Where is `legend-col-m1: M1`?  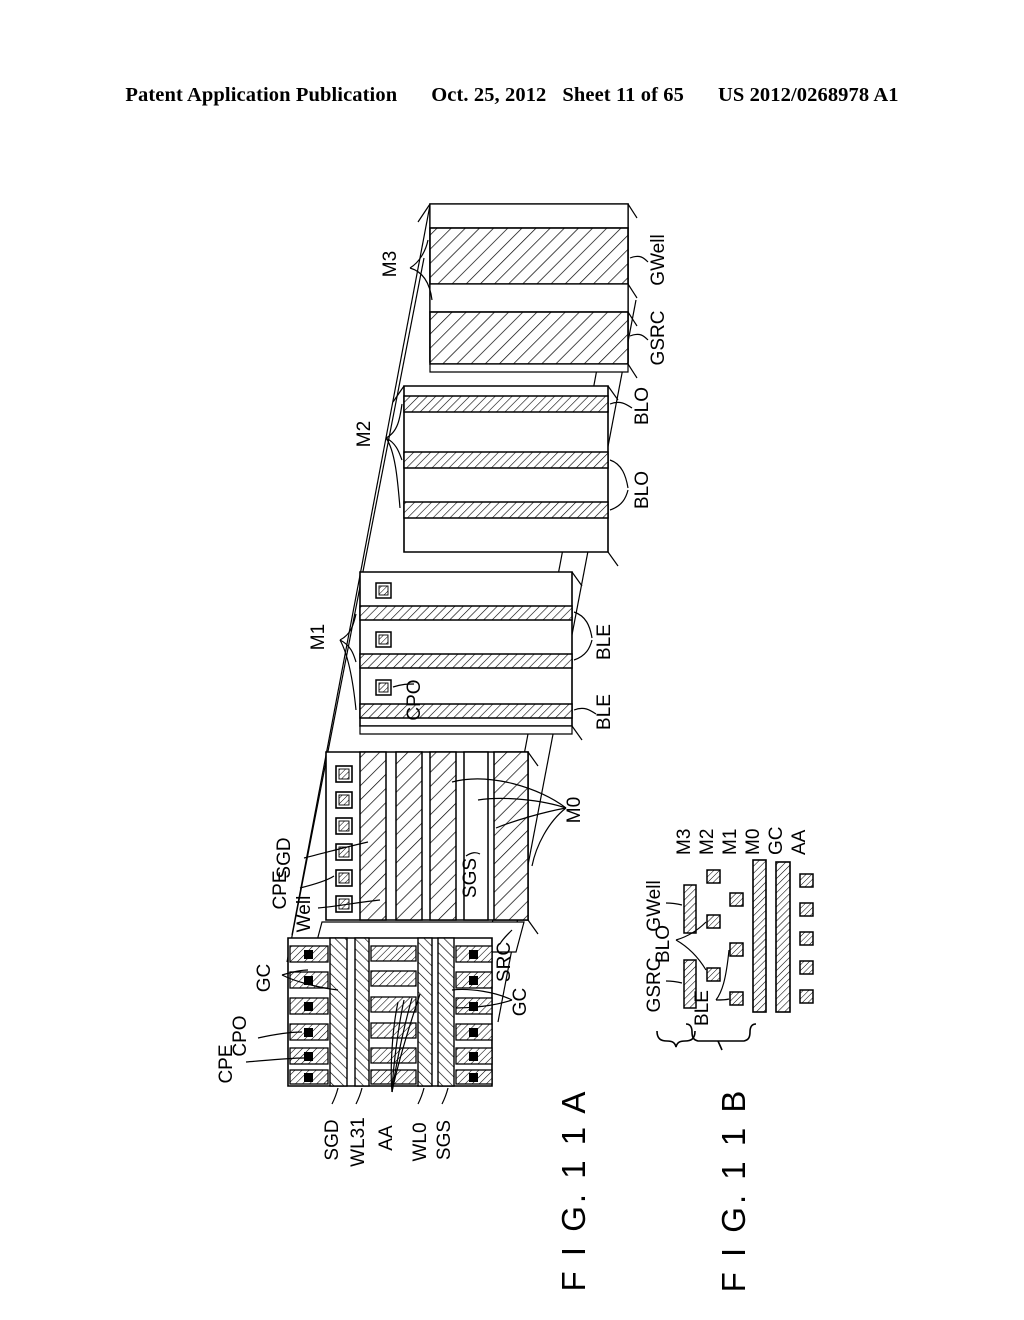
legend-col-m1: M1 is located at coordinates (730, 842).